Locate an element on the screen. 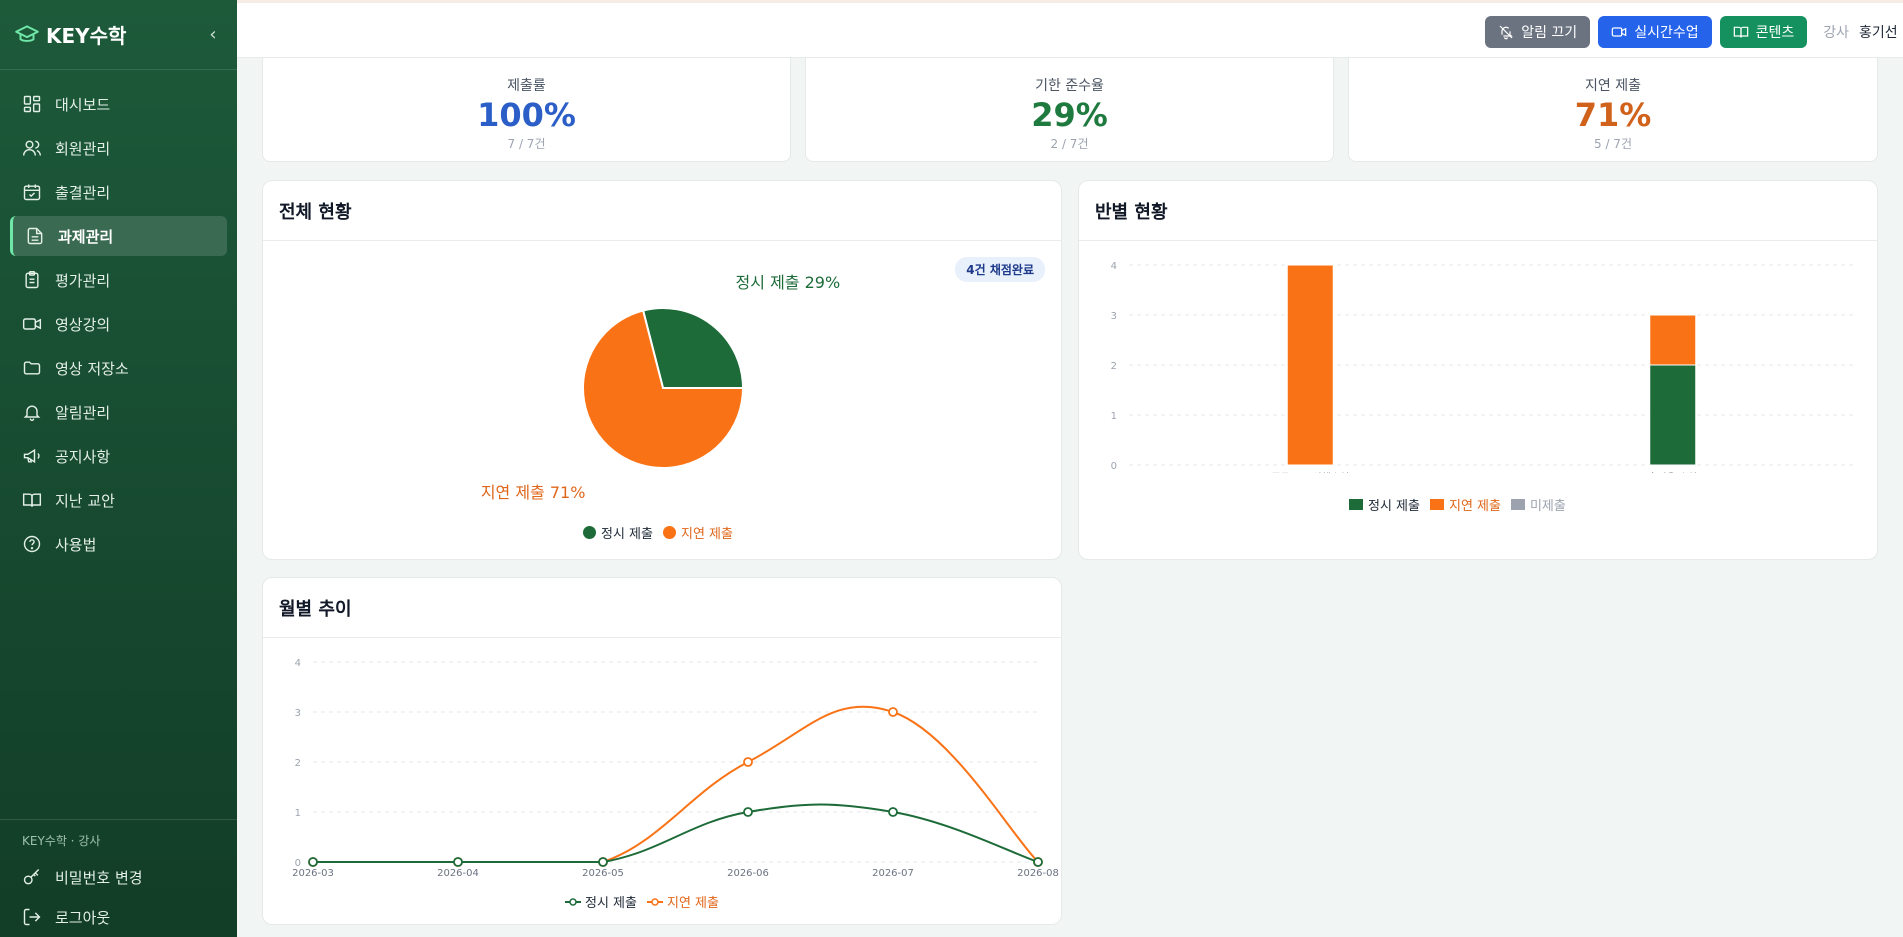 The image size is (1903, 937). x-tick-label: 2026-05 is located at coordinates (603, 873).